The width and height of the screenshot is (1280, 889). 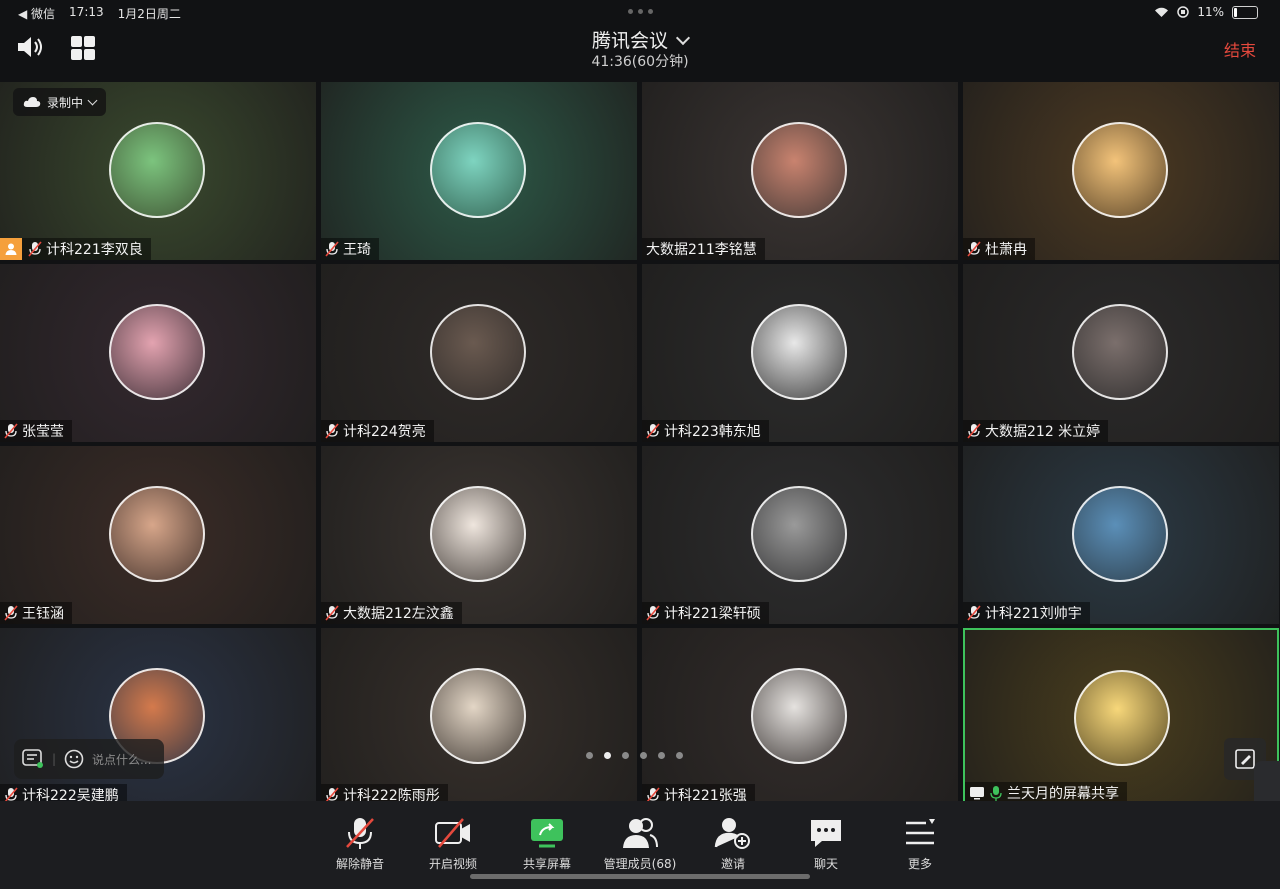 What do you see at coordinates (43, 432) in the screenshot?
I see `participant-name: 张莹莹` at bounding box center [43, 432].